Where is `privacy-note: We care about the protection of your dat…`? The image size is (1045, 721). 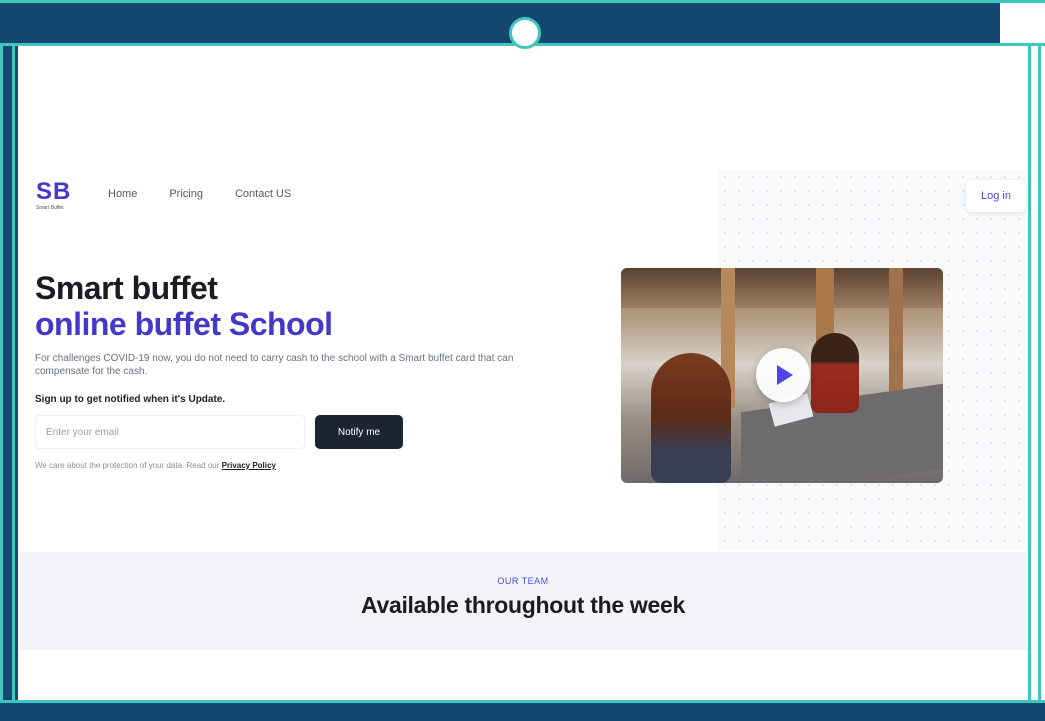
privacy-note: We care about the protection of your dat… is located at coordinates (155, 465).